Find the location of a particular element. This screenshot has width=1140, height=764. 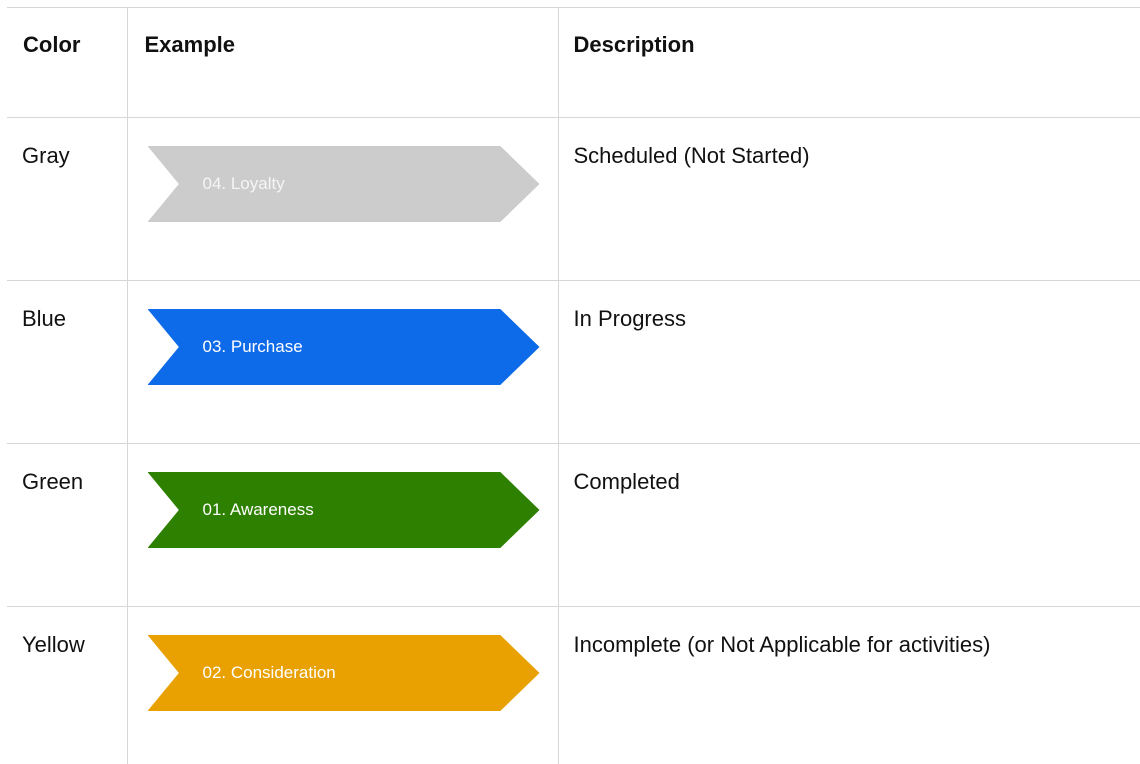

stage-chevron-gray: 04. Loyalty is located at coordinates (343, 184).